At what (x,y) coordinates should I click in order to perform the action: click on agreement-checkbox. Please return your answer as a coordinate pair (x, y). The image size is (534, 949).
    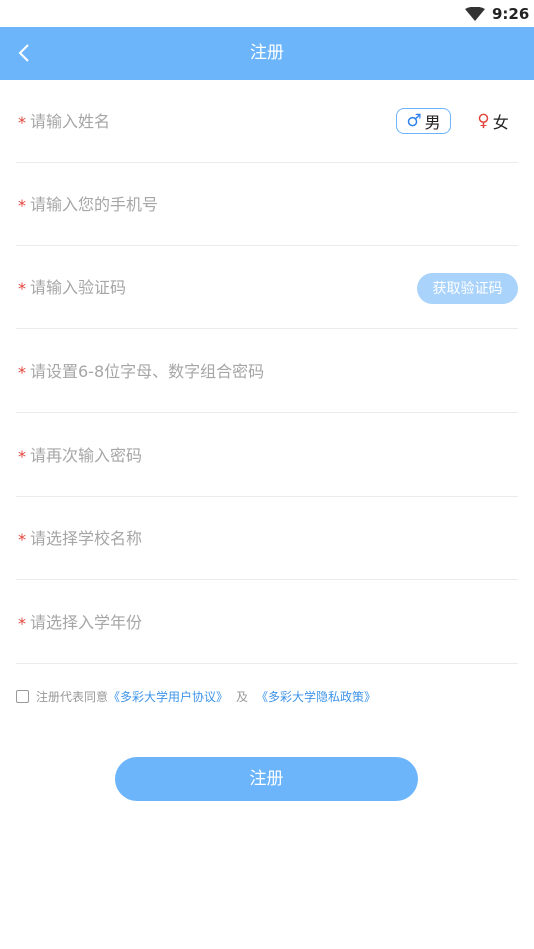
    Looking at the image, I should click on (22, 696).